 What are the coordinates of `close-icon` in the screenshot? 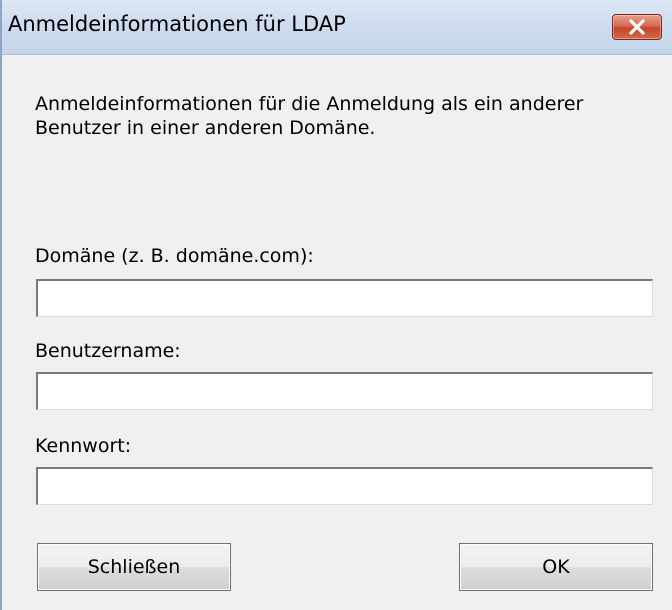 It's located at (637, 27).